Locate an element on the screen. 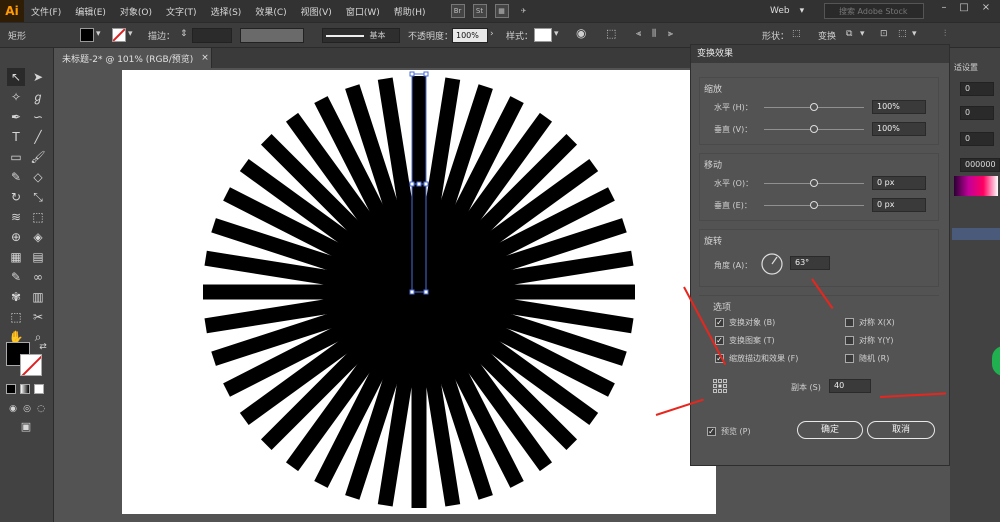 This screenshot has width=1000, height=522. pen-tool-icon: ✒ is located at coordinates (16, 117).